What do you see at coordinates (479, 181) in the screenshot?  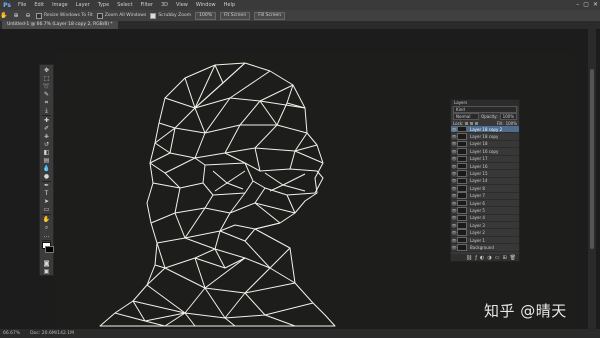 I see `layer-name: Layer 14` at bounding box center [479, 181].